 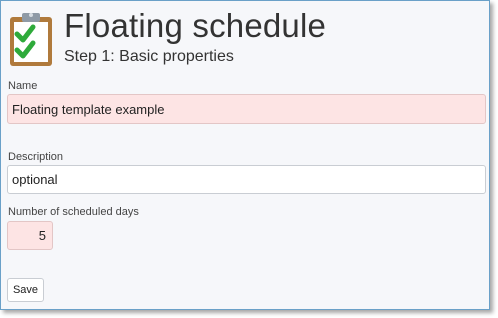 I want to click on scheduled-days-field, so click(x=30, y=235).